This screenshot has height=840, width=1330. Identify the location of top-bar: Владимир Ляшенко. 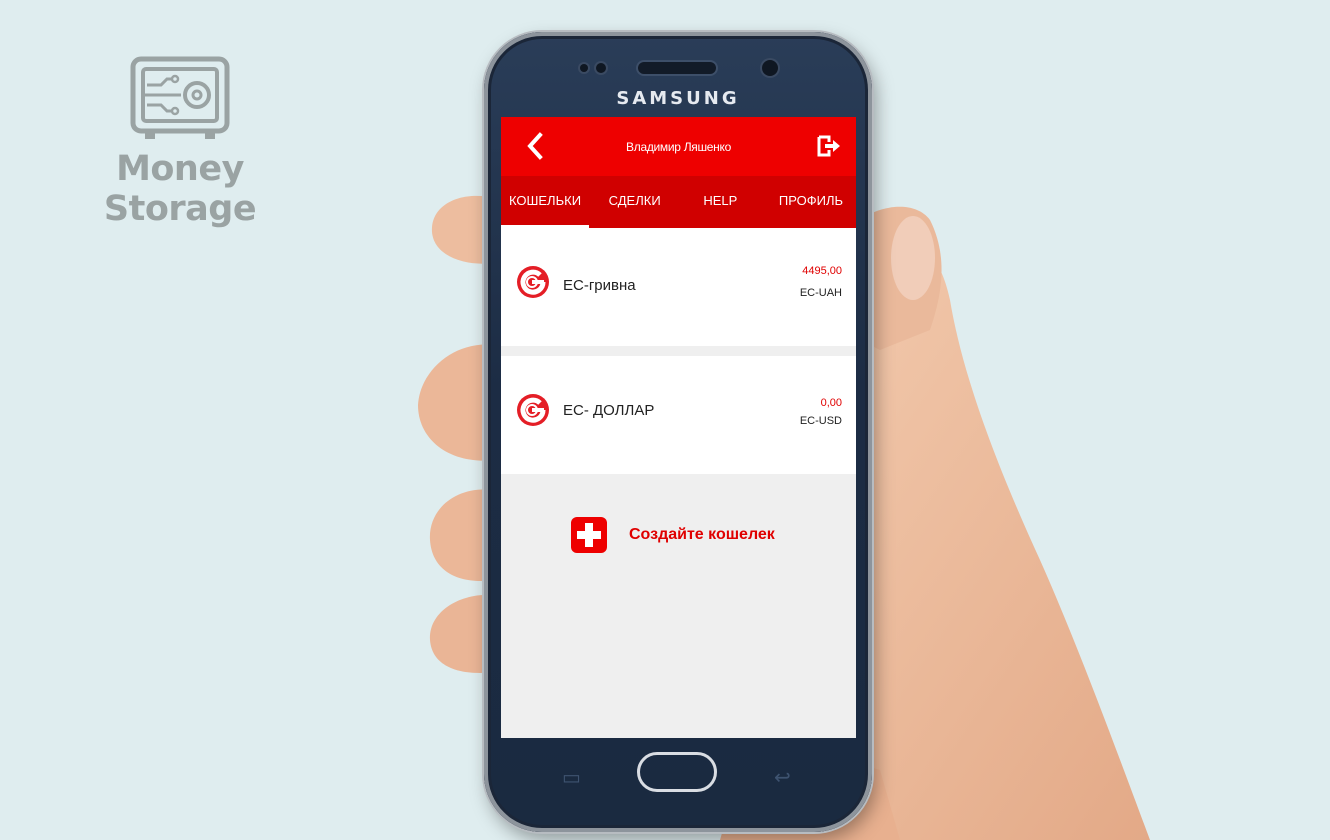
(678, 146).